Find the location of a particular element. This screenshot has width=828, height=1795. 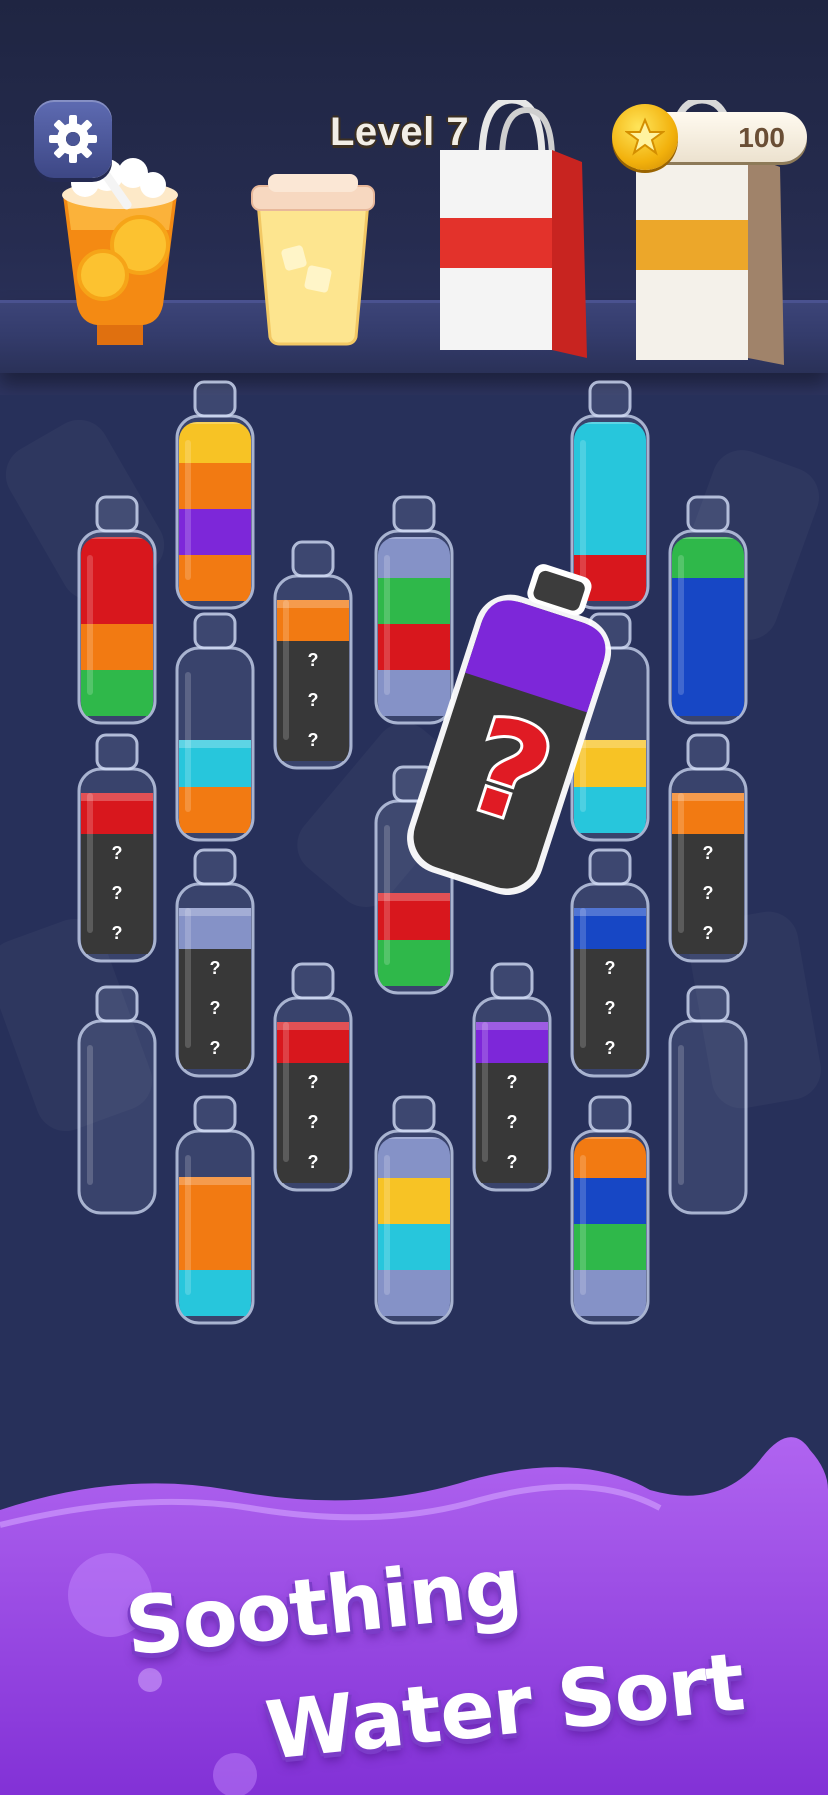

level-label: Level 7 is located at coordinates (400, 132).